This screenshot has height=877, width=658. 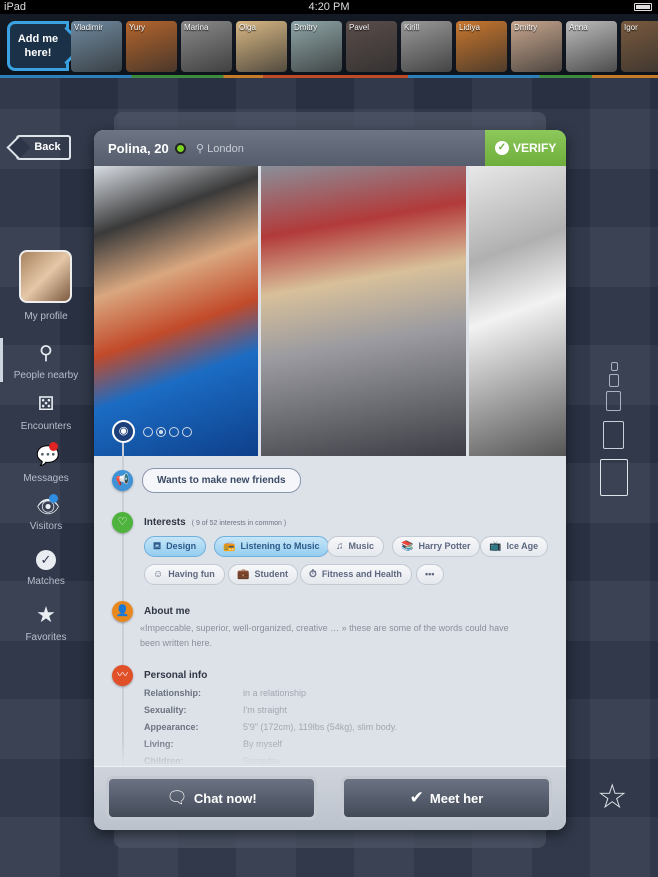 What do you see at coordinates (220, 149) in the screenshot?
I see `location: ⚲ London` at bounding box center [220, 149].